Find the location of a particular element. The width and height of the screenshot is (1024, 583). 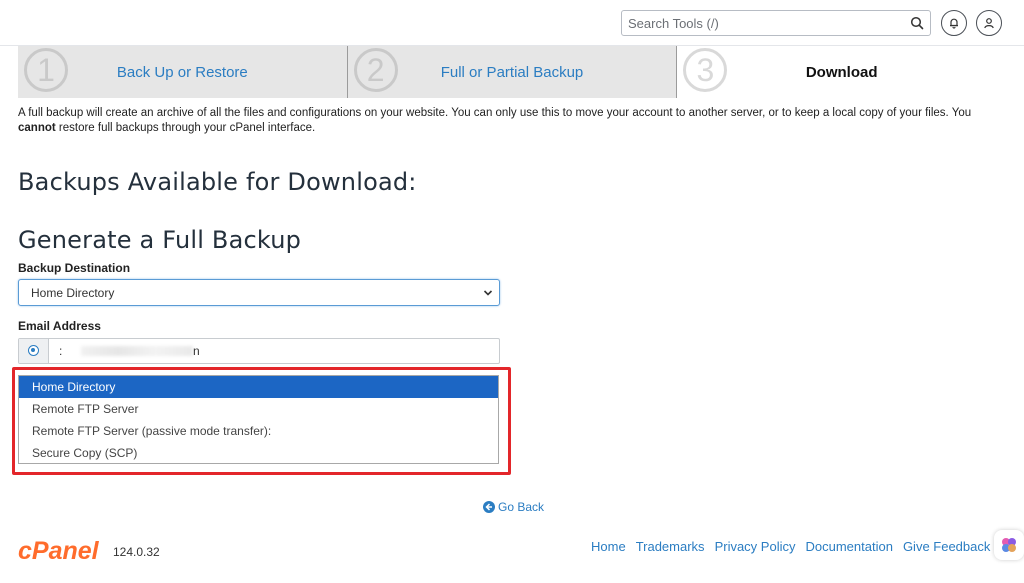

email-value-start: : is located at coordinates (61, 351).